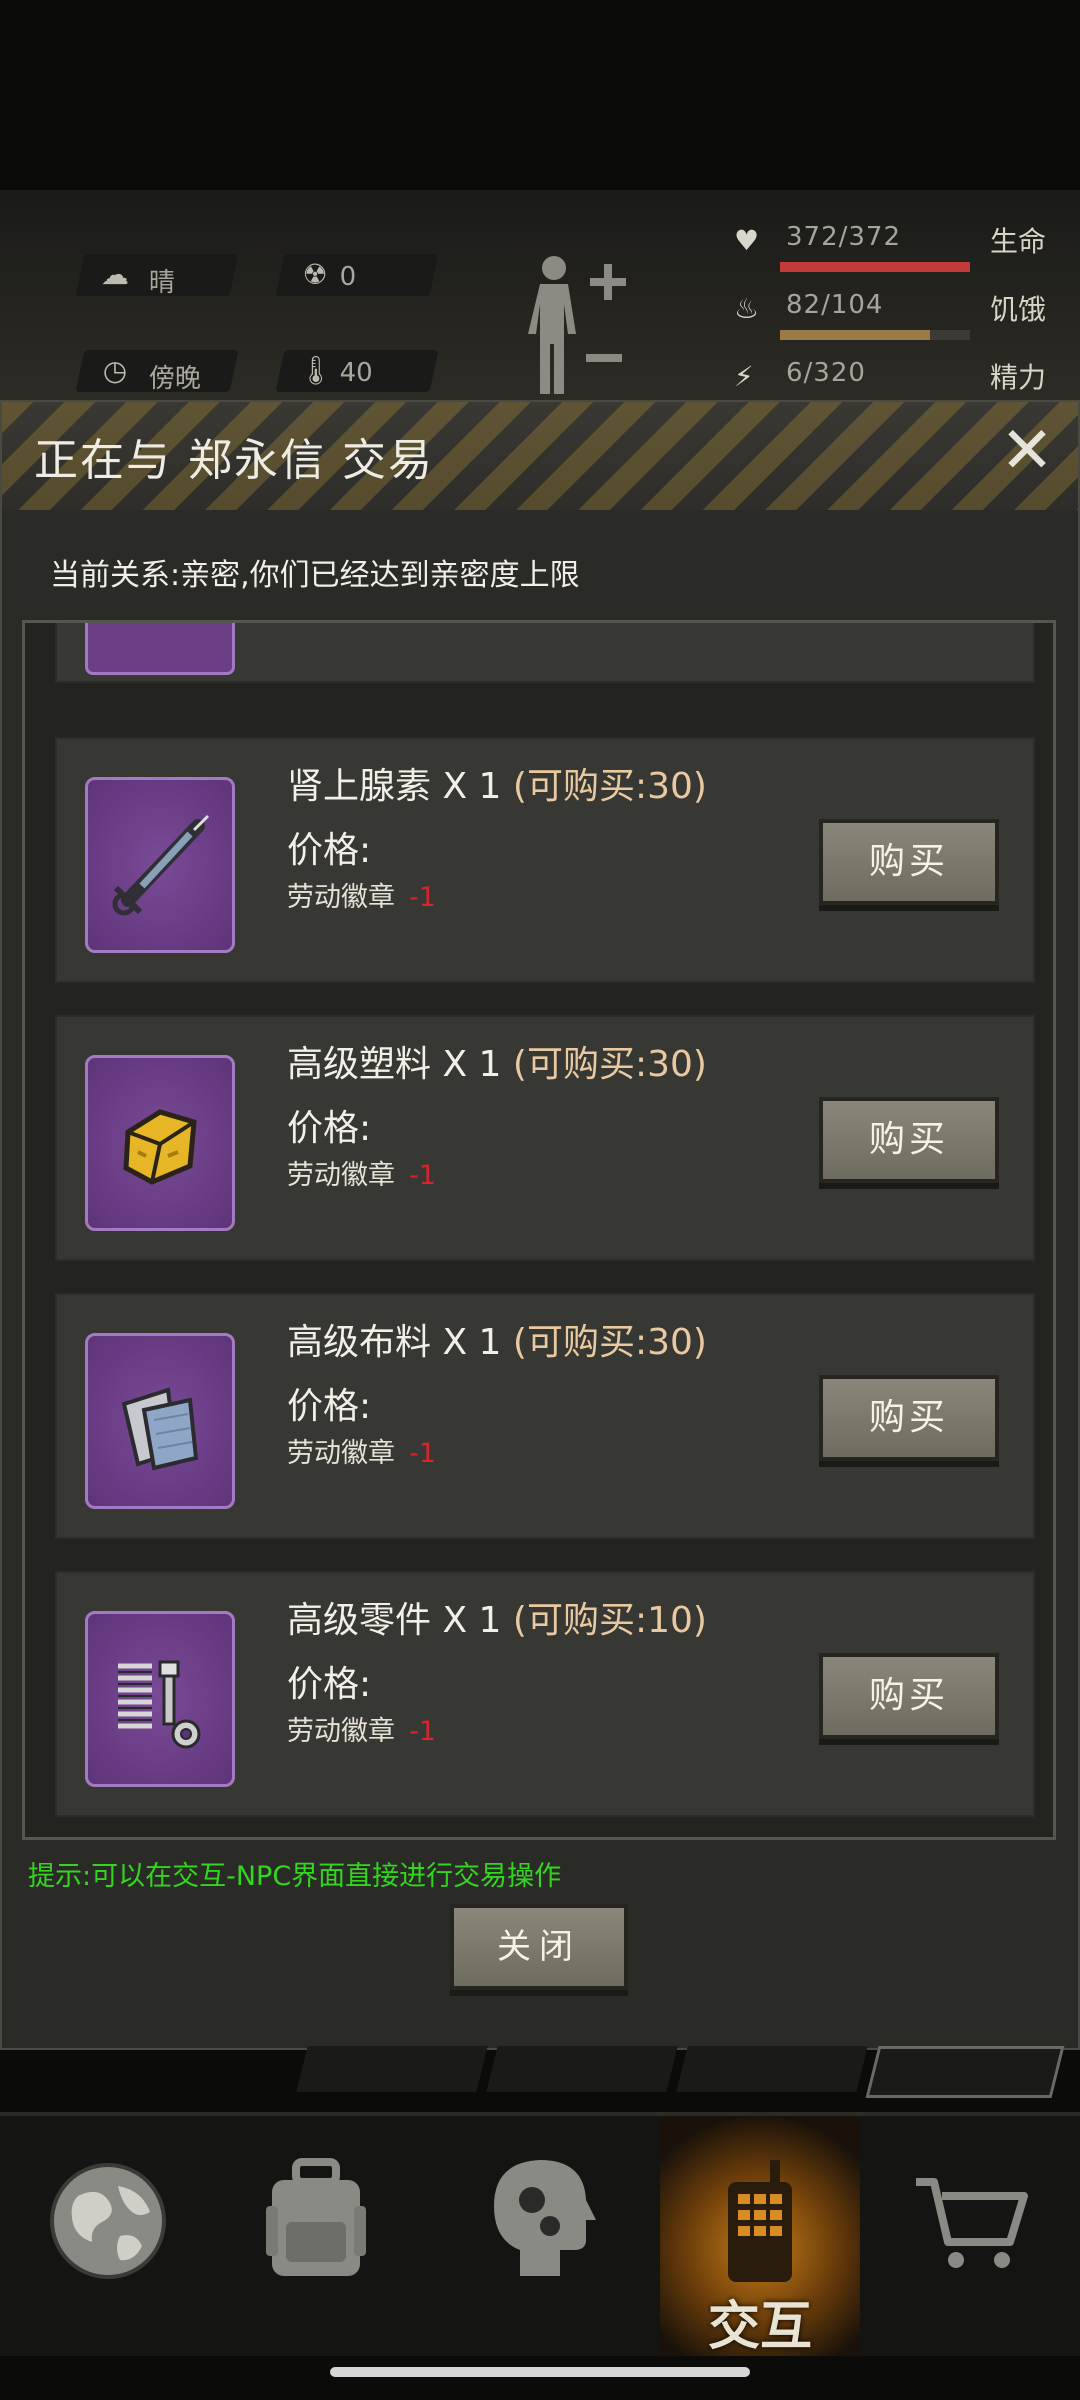 The width and height of the screenshot is (1080, 2400). I want to click on nav-shop, so click(972, 2236).